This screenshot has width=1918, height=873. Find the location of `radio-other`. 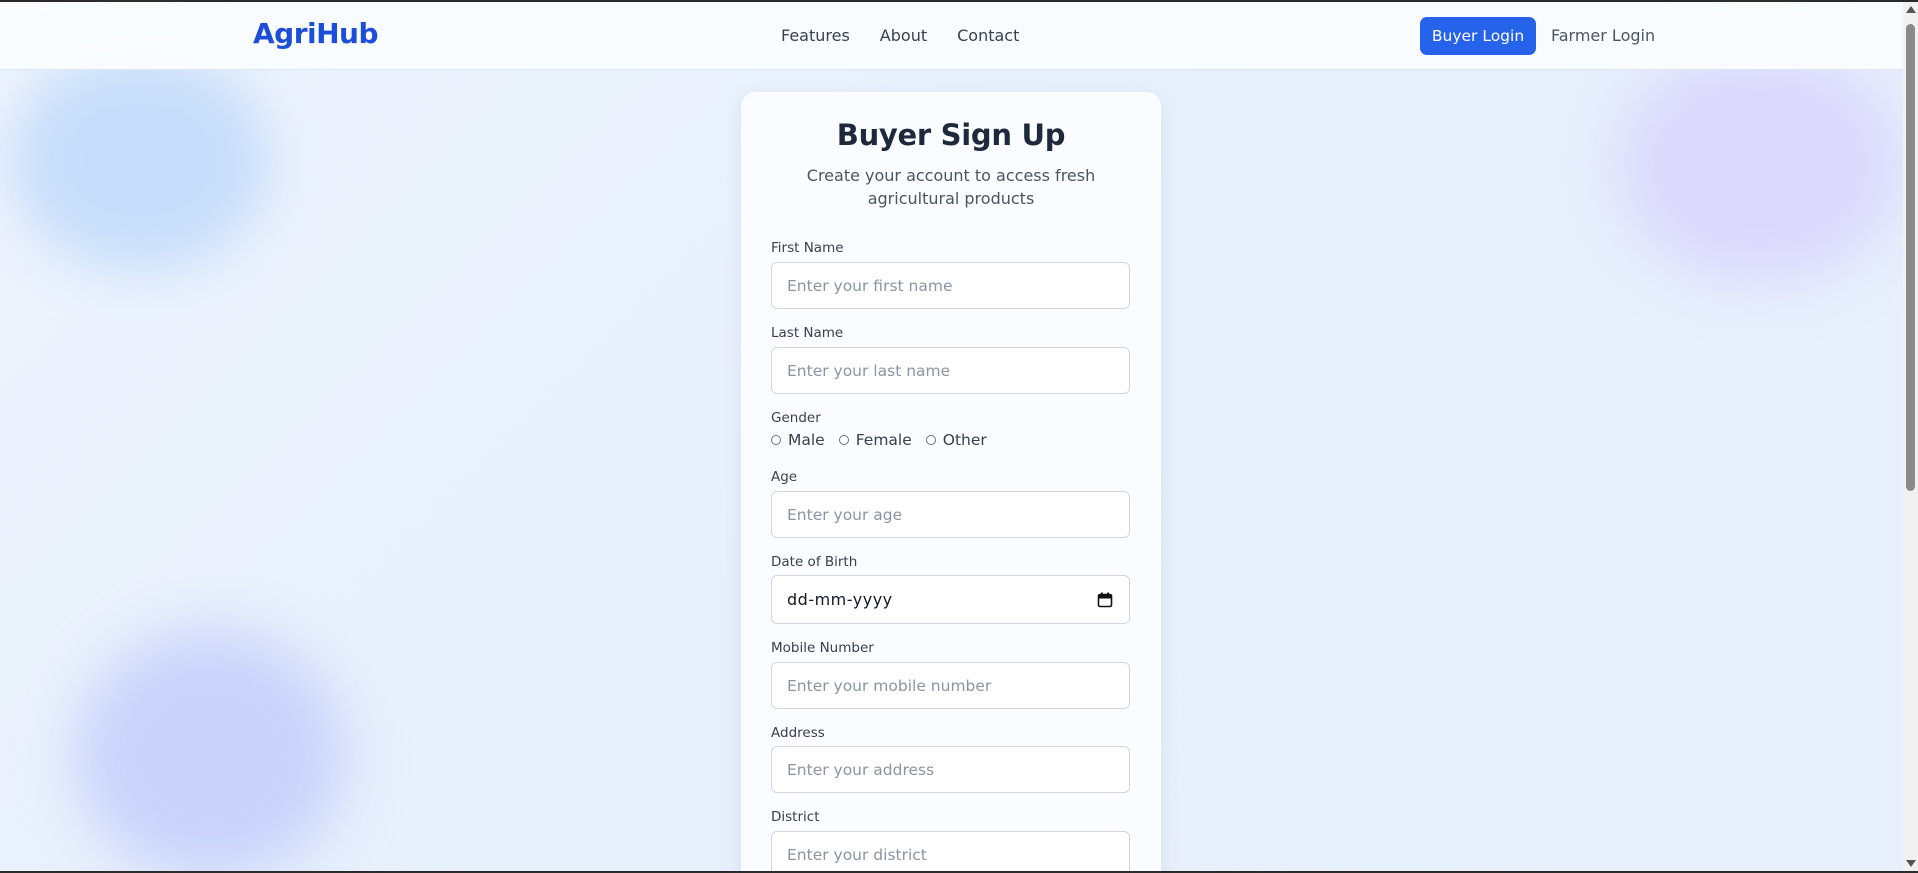

radio-other is located at coordinates (930, 440).